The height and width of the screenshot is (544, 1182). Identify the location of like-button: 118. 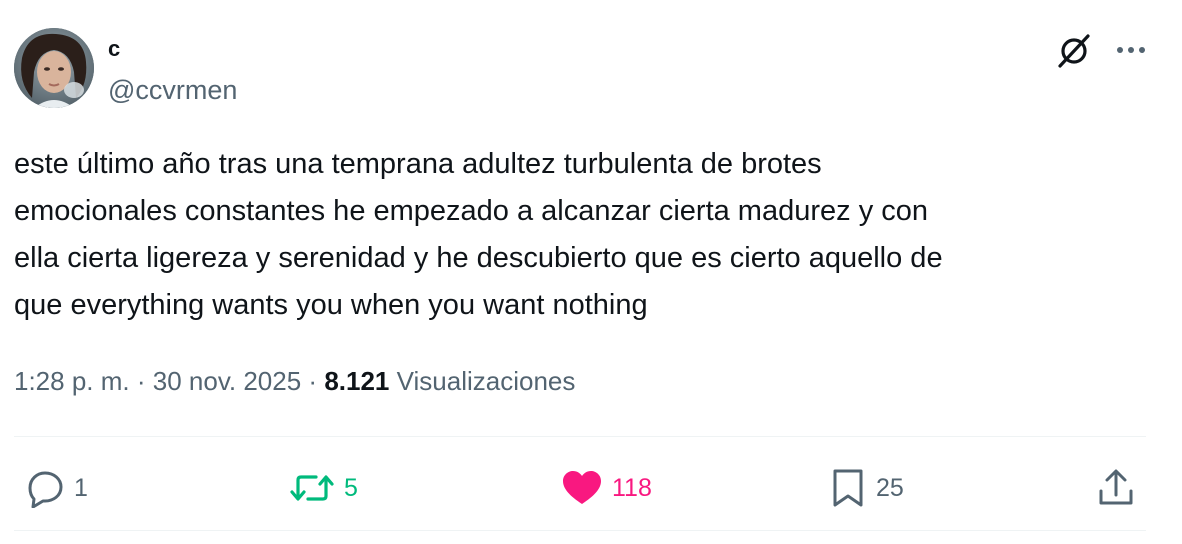
(606, 488).